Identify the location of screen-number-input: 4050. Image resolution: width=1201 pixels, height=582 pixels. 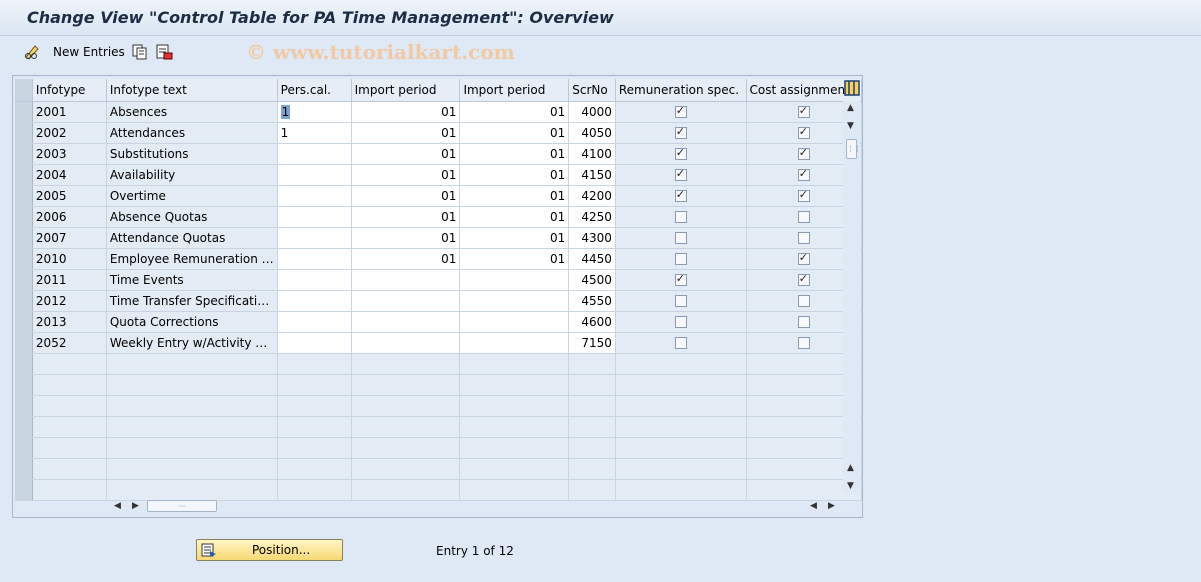
(592, 133).